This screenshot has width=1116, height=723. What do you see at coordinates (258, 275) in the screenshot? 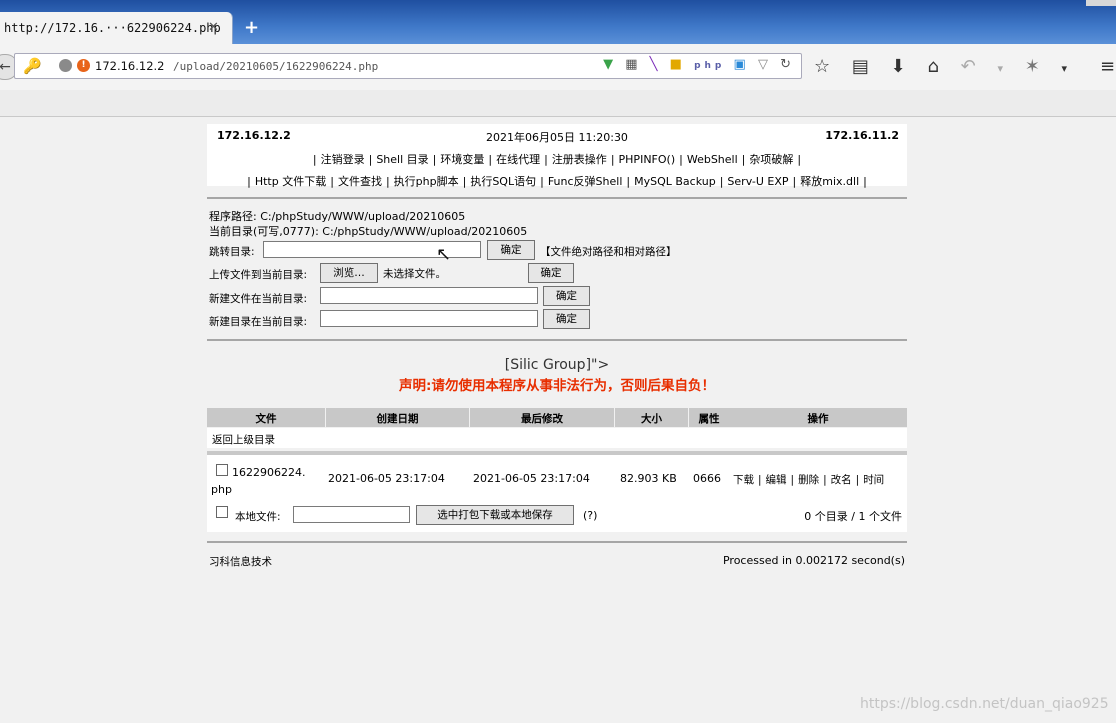
I see `upload-label: 上传文件到当前目录:` at bounding box center [258, 275].